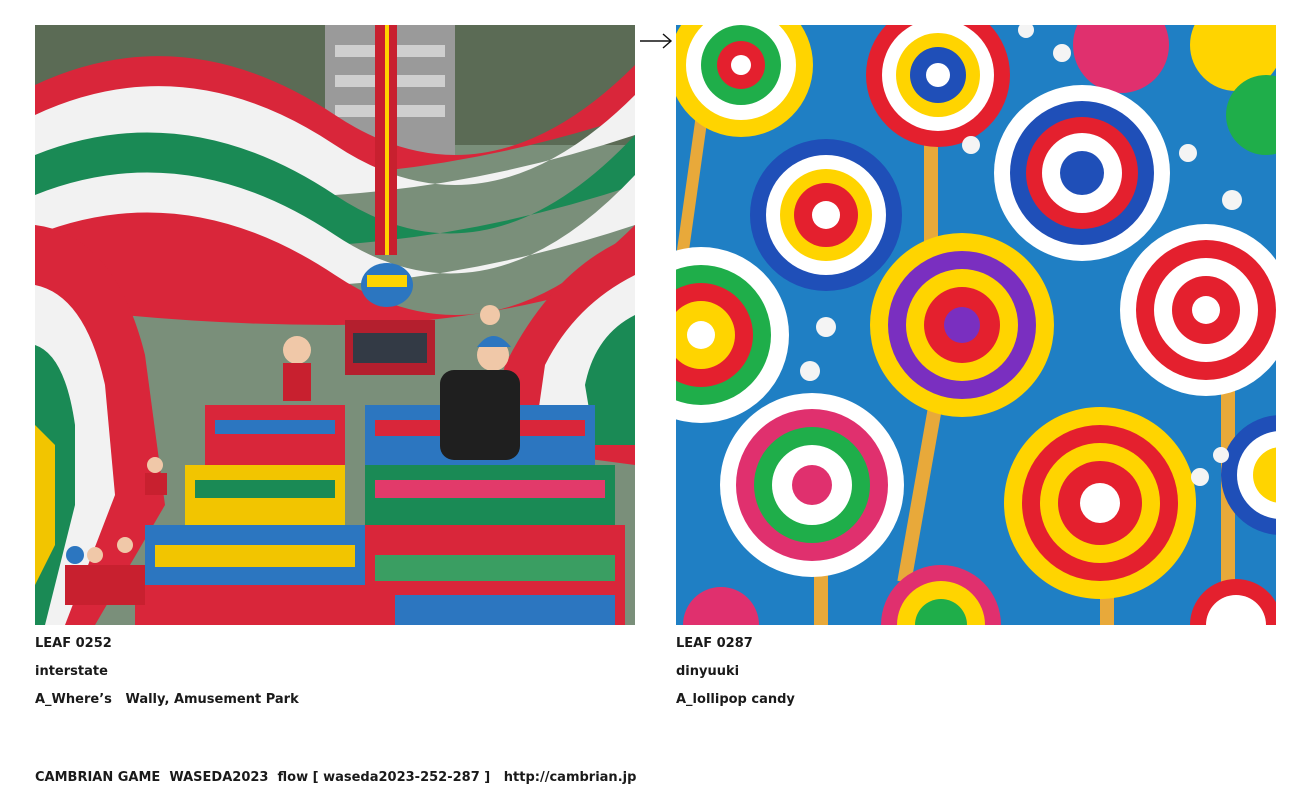  Describe the element at coordinates (735, 699) in the screenshot. I see `leaf-prompt: A_lollipop candy` at that location.